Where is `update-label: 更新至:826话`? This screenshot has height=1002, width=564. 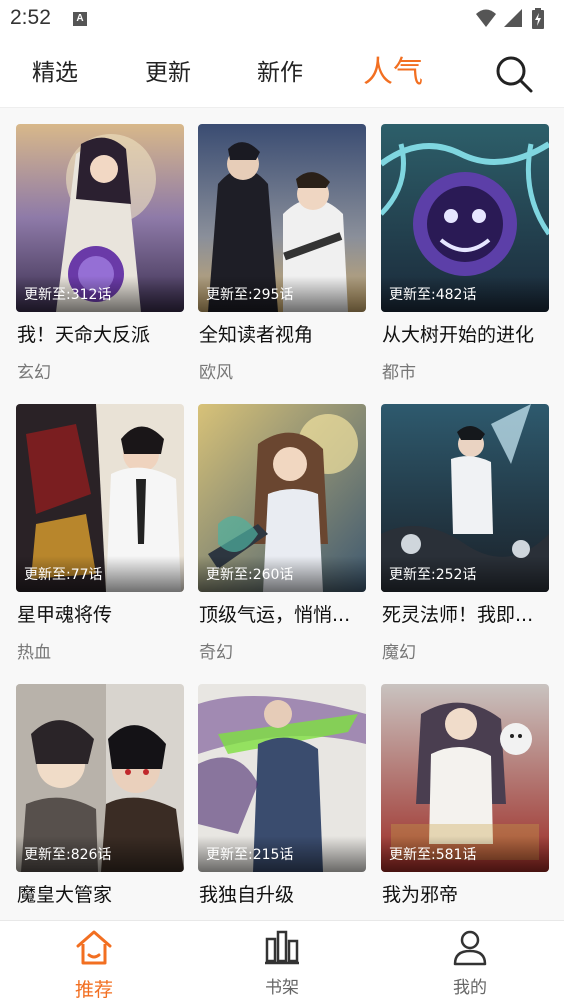 update-label: 更新至:826话 is located at coordinates (68, 855).